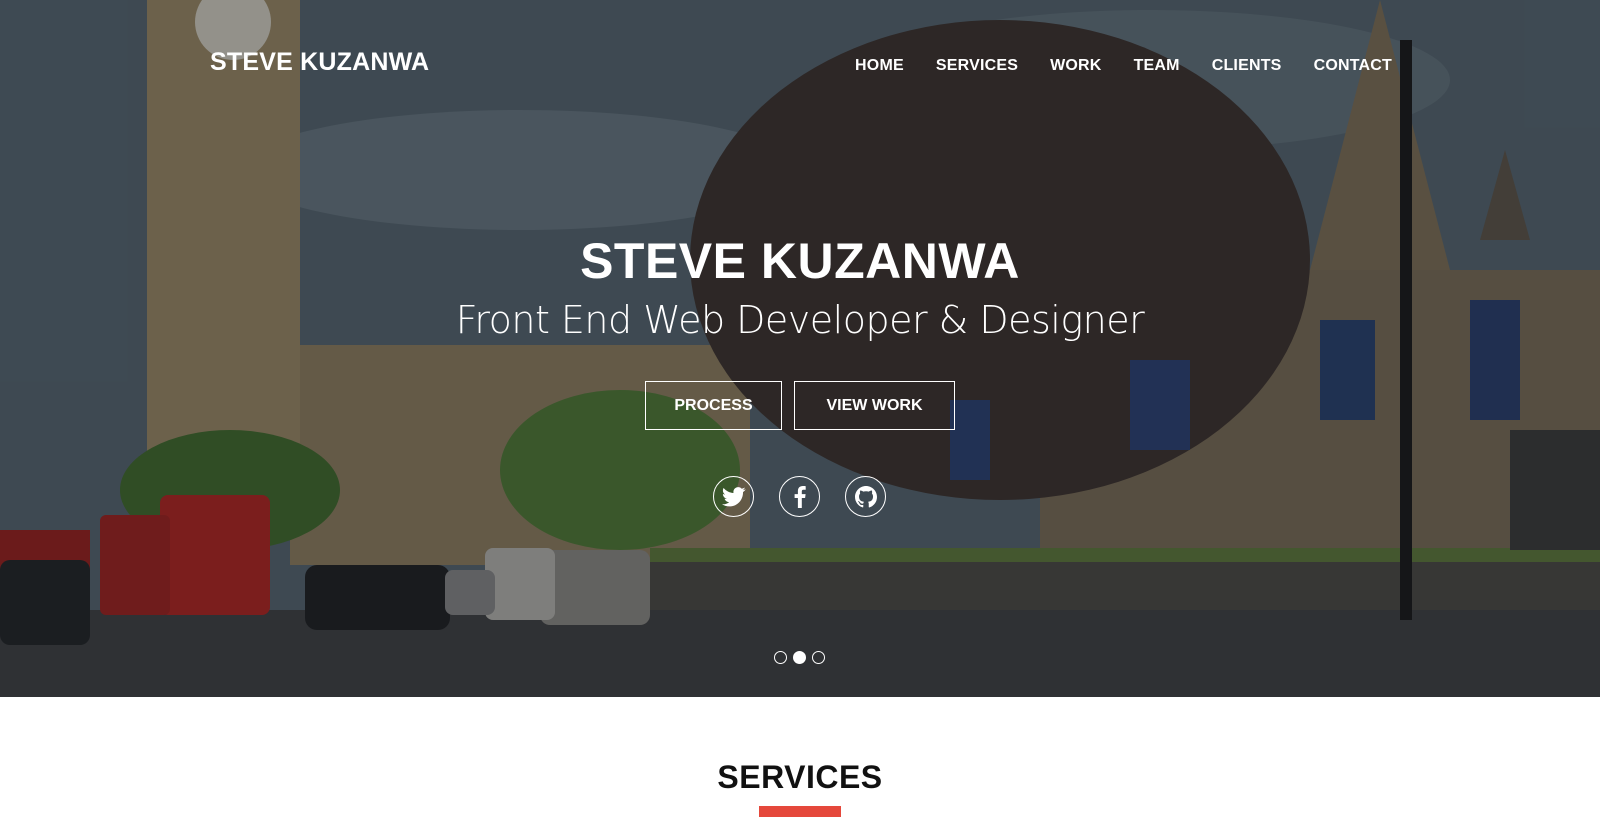  I want to click on carousel-indicators, so click(799, 657).